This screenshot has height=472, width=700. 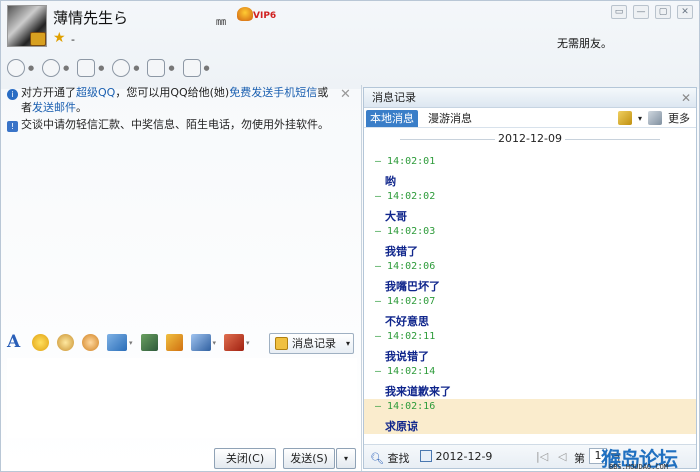 I want to click on minimize-button: —, so click(x=641, y=12).